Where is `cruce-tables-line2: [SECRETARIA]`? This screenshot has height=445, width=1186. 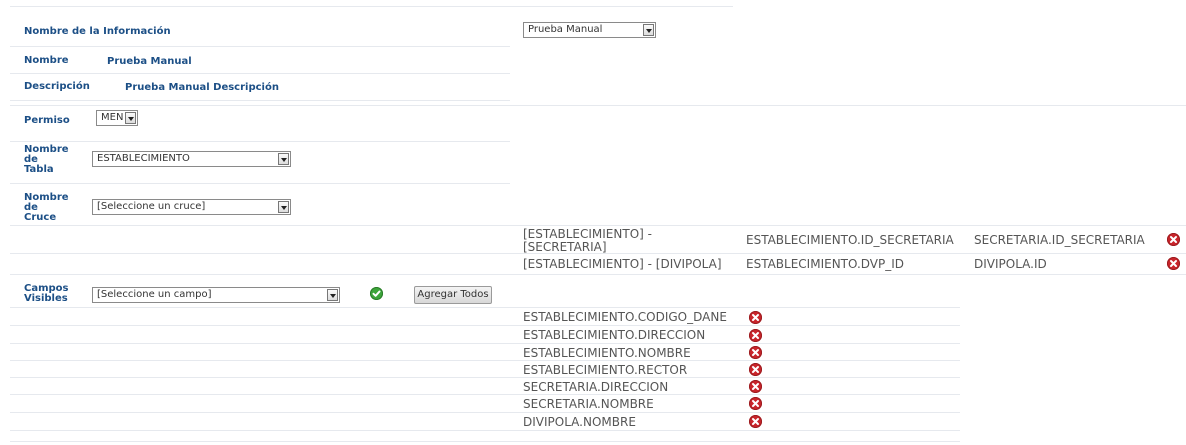 cruce-tables-line2: [SECRETARIA] is located at coordinates (565, 247).